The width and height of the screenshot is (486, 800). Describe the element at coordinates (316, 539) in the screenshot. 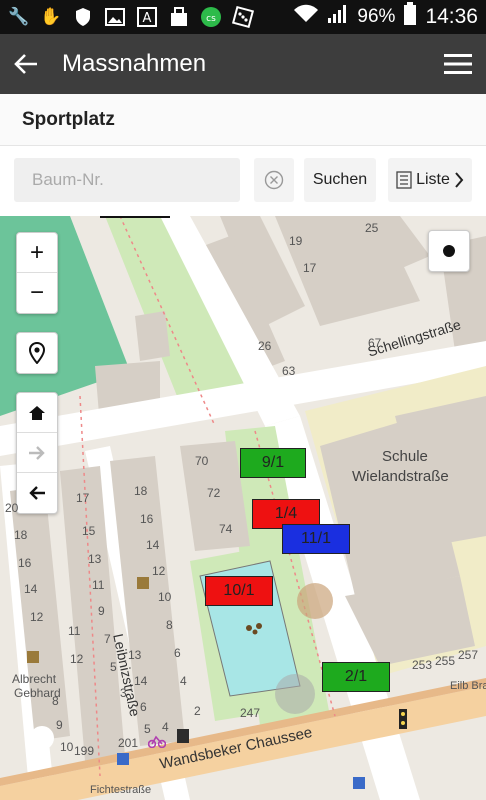

I see `tree-label: 11/1` at that location.